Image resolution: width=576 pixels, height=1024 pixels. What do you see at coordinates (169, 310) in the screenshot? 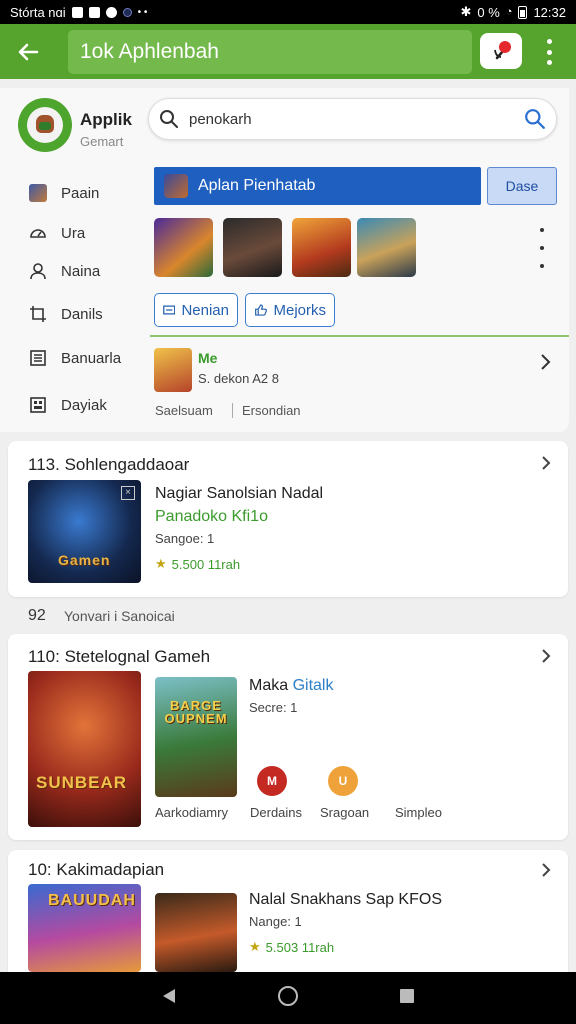
I see `screen-icon` at bounding box center [169, 310].